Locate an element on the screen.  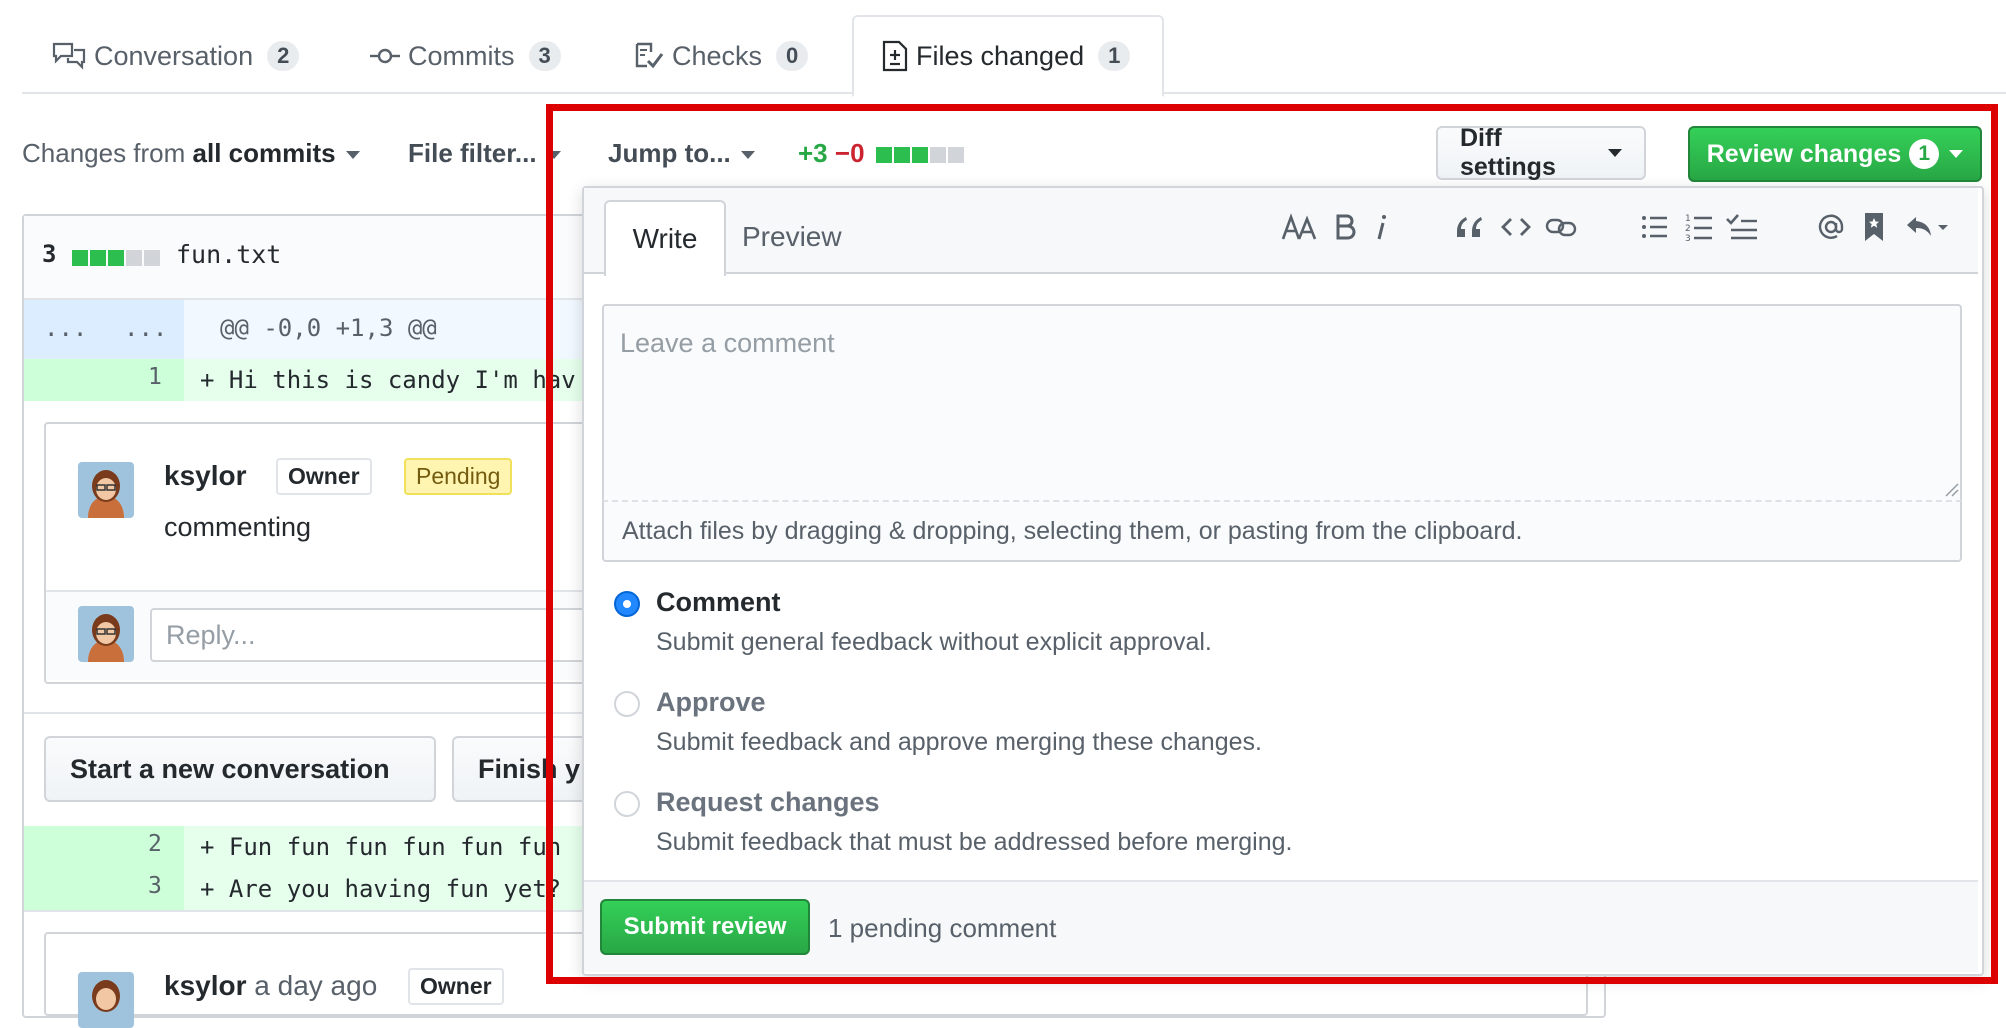
comment-header: ksylor a day ago is located at coordinates (270, 986).